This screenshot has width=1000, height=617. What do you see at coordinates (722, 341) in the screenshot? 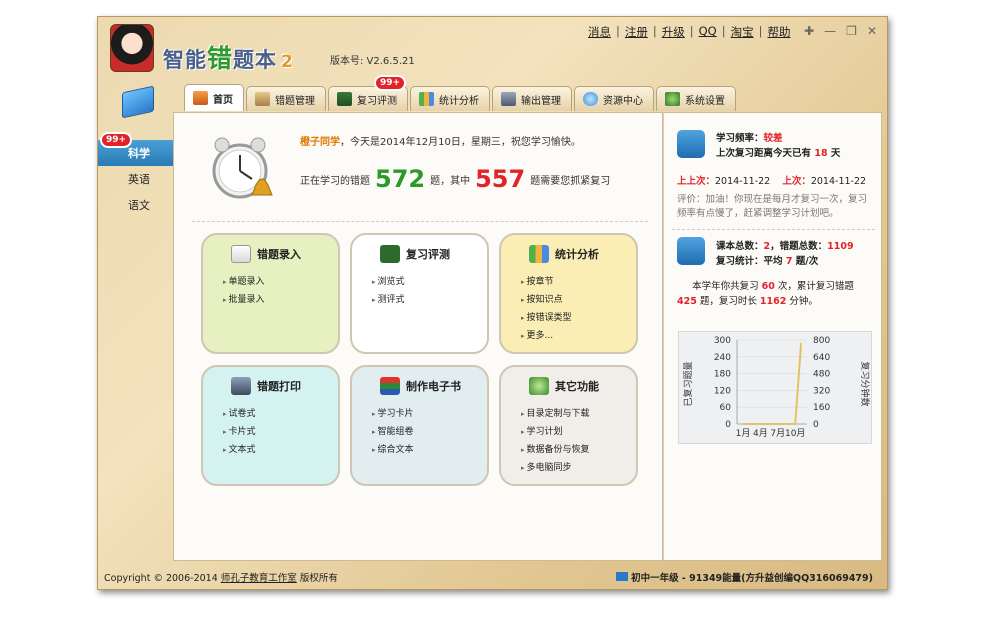
I see `y-tick-label: 300` at bounding box center [722, 341].